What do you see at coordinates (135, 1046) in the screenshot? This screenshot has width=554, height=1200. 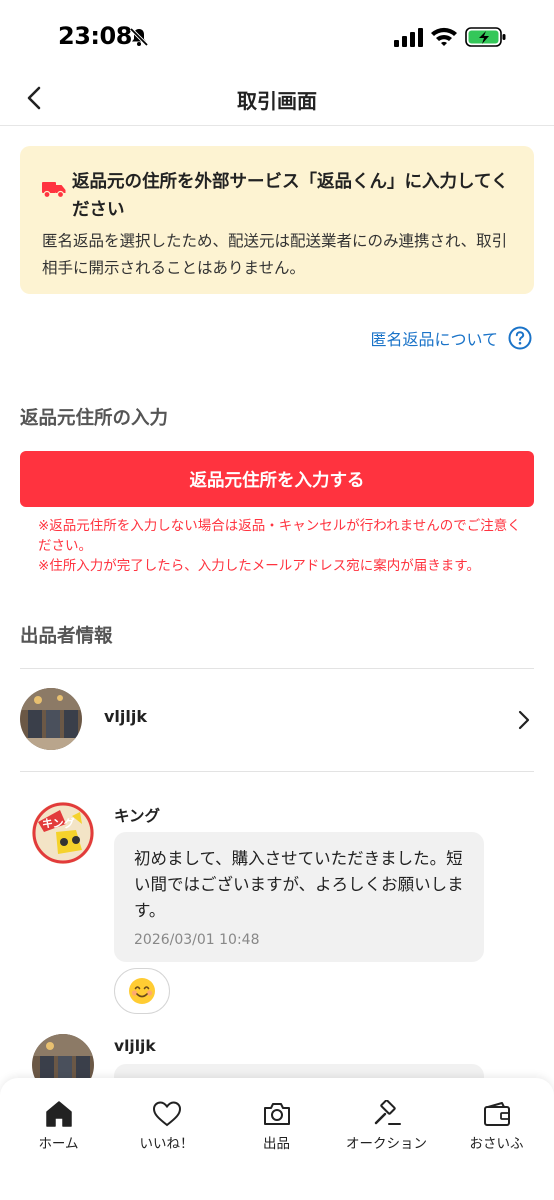 I see `message-sender: vljljk` at bounding box center [135, 1046].